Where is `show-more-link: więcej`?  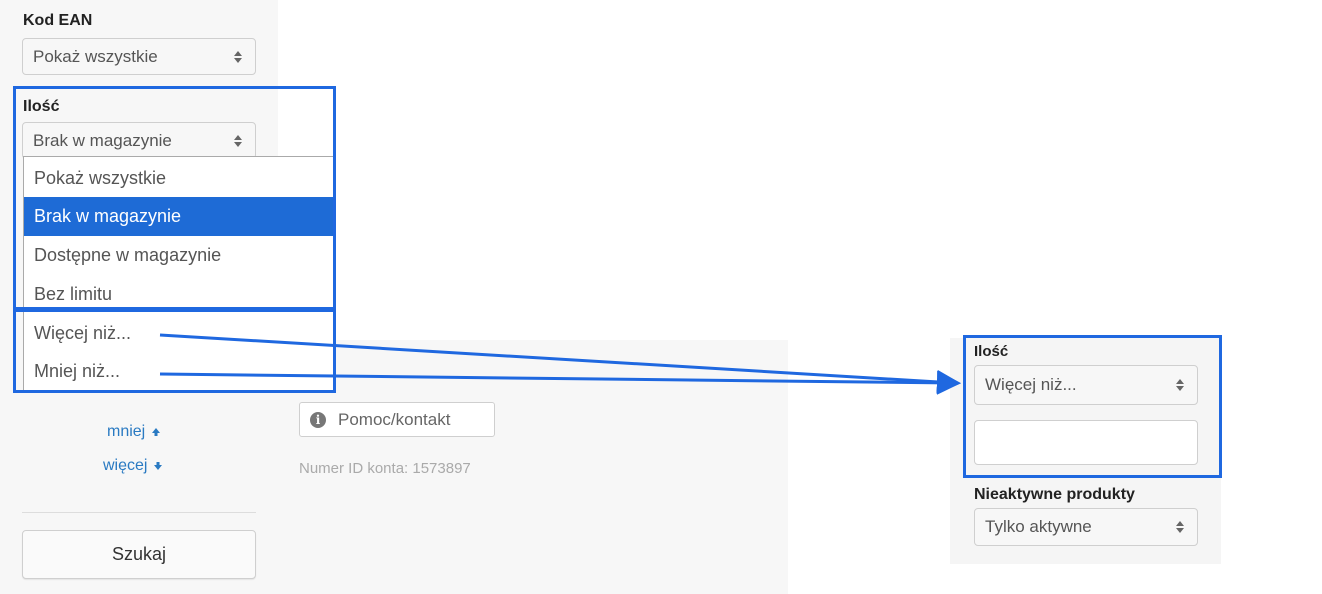 show-more-link: więcej is located at coordinates (133, 466).